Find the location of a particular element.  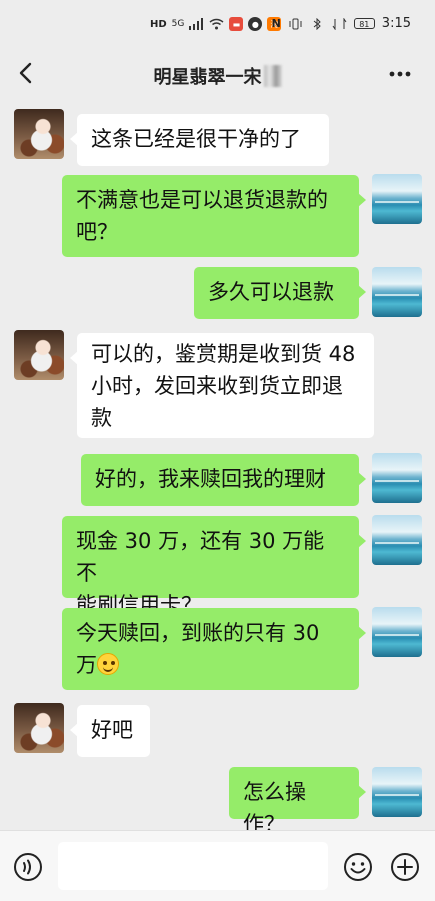

message-input is located at coordinates (193, 866).